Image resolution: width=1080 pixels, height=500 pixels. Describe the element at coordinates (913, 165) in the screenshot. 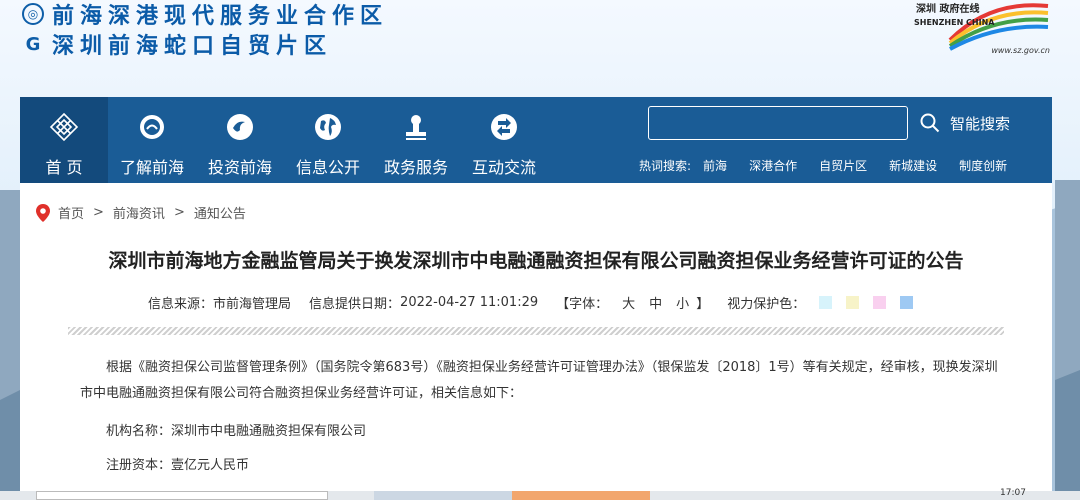

I see `hot-word-link: 新城建设` at that location.